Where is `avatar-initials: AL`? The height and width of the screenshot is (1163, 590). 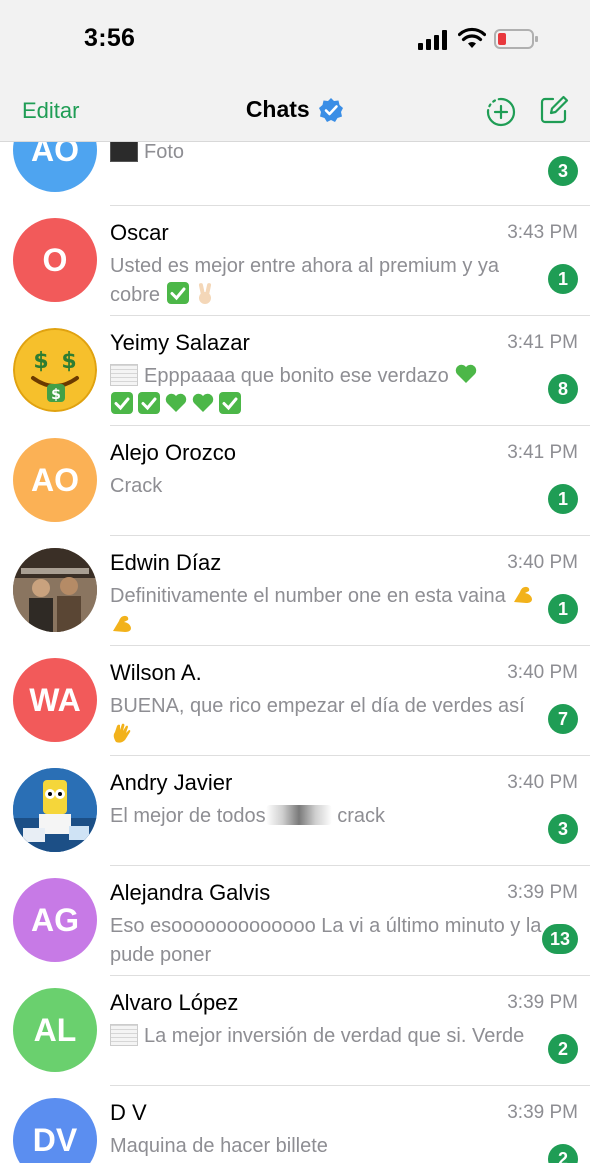
avatar-initials: AL is located at coordinates (55, 1029).